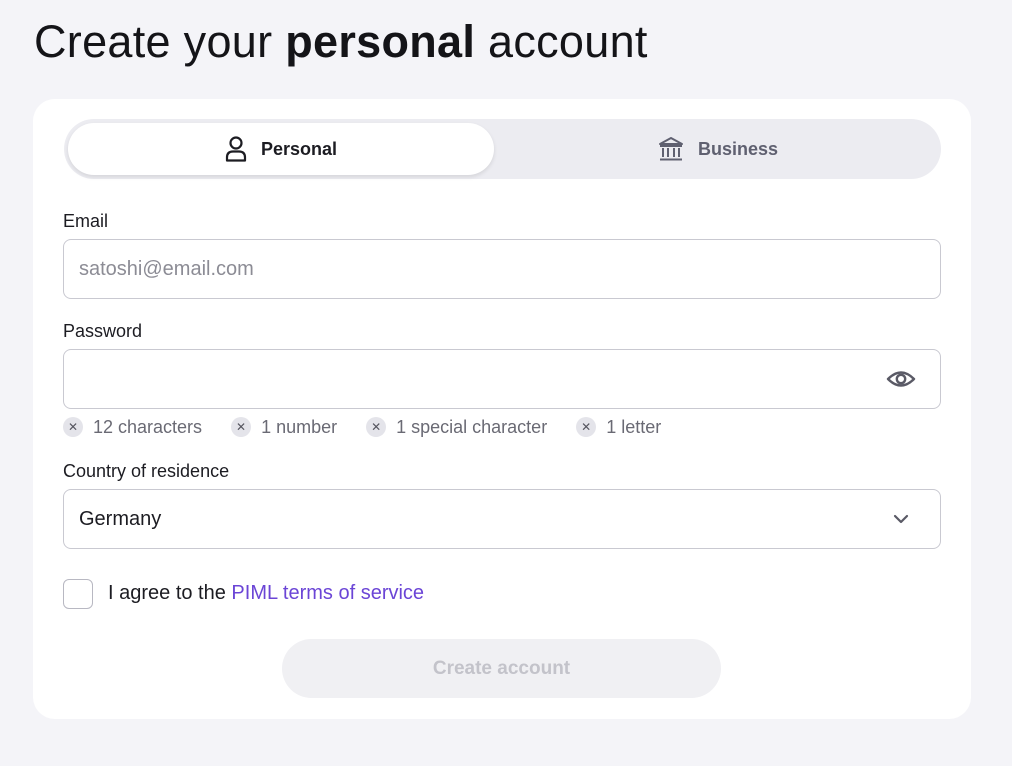  I want to click on requirement-text: 1 letter, so click(634, 426).